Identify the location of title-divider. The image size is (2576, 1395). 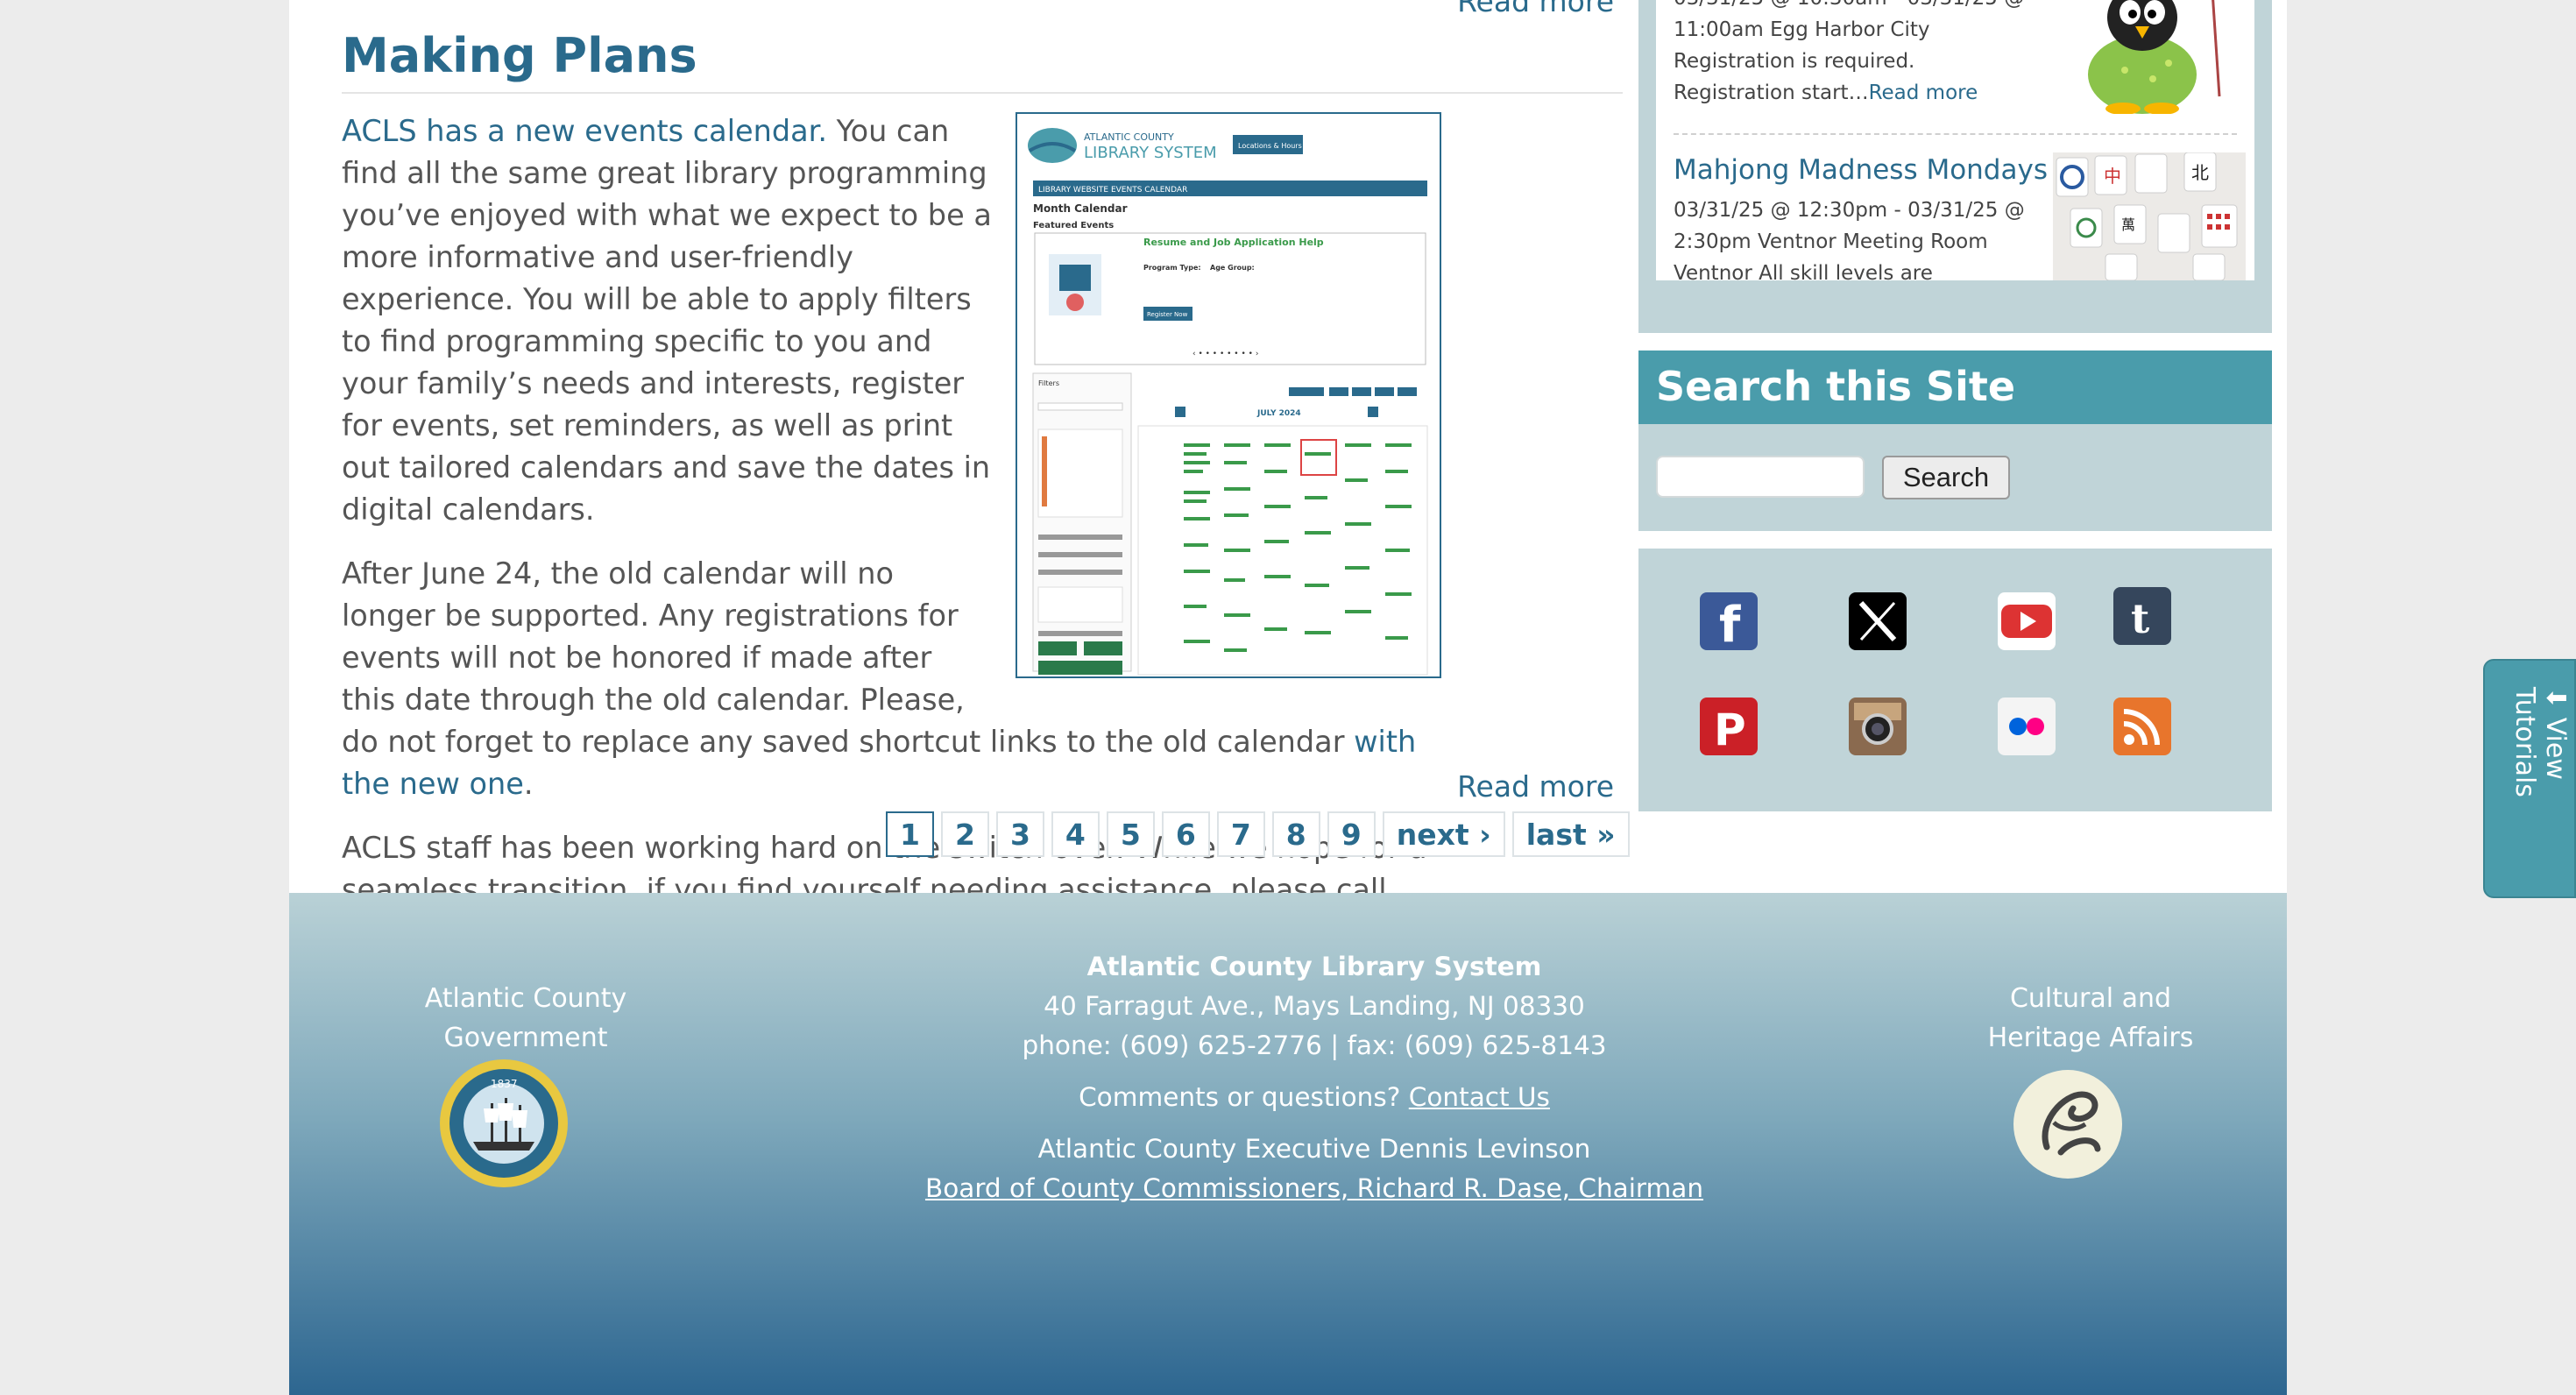
(982, 93).